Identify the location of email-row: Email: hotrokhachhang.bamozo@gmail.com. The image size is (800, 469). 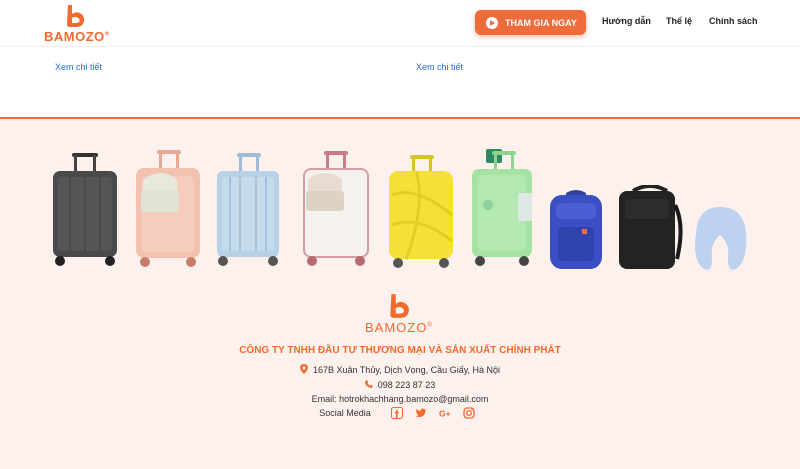
(400, 399).